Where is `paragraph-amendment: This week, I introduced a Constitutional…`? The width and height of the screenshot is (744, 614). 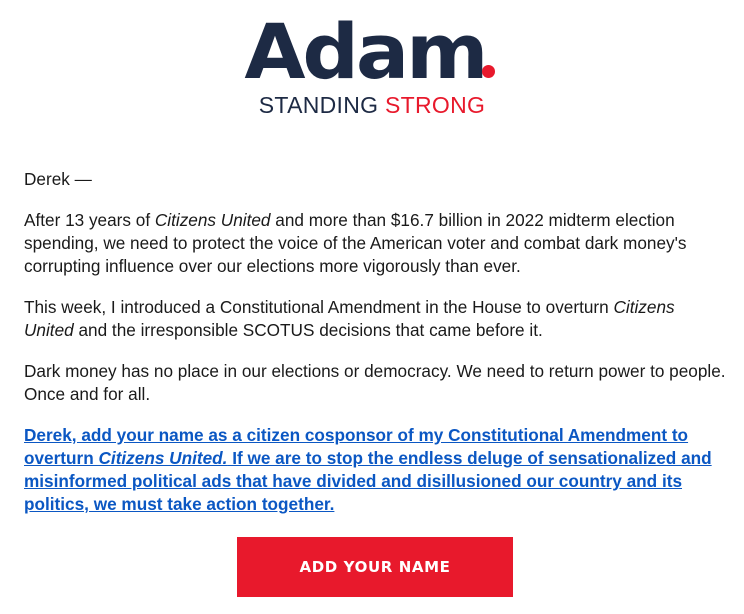
paragraph-amendment: This week, I introduced a Constitutional… is located at coordinates (376, 319).